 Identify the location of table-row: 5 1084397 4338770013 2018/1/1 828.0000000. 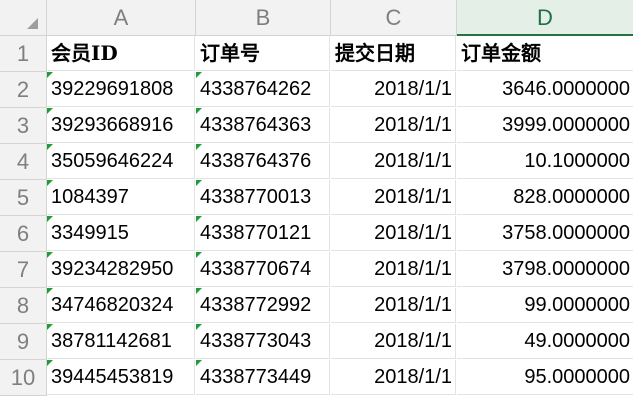
(316, 198).